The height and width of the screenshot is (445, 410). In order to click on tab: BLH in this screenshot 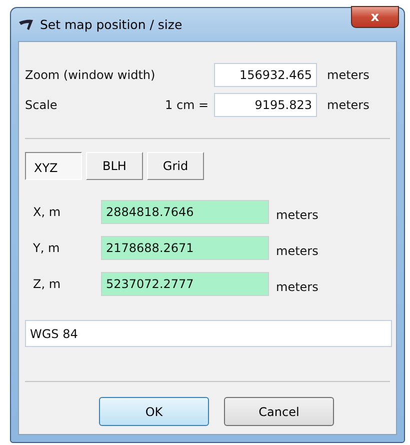, I will do `click(114, 166)`.